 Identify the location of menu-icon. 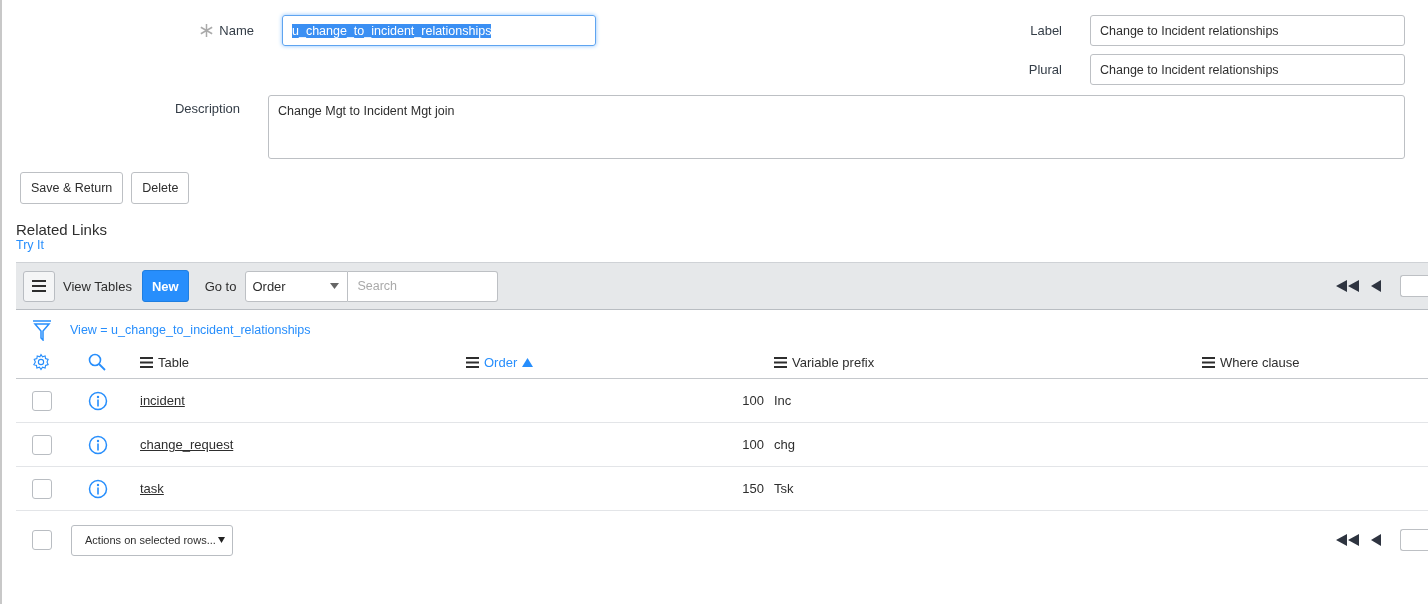
(39, 286).